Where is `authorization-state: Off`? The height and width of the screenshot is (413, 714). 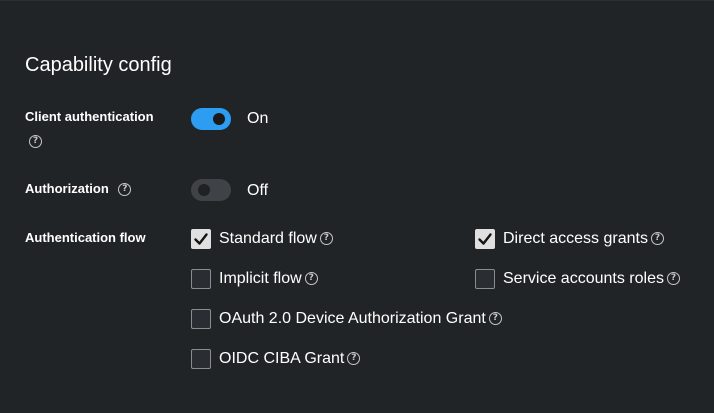 authorization-state: Off is located at coordinates (258, 190).